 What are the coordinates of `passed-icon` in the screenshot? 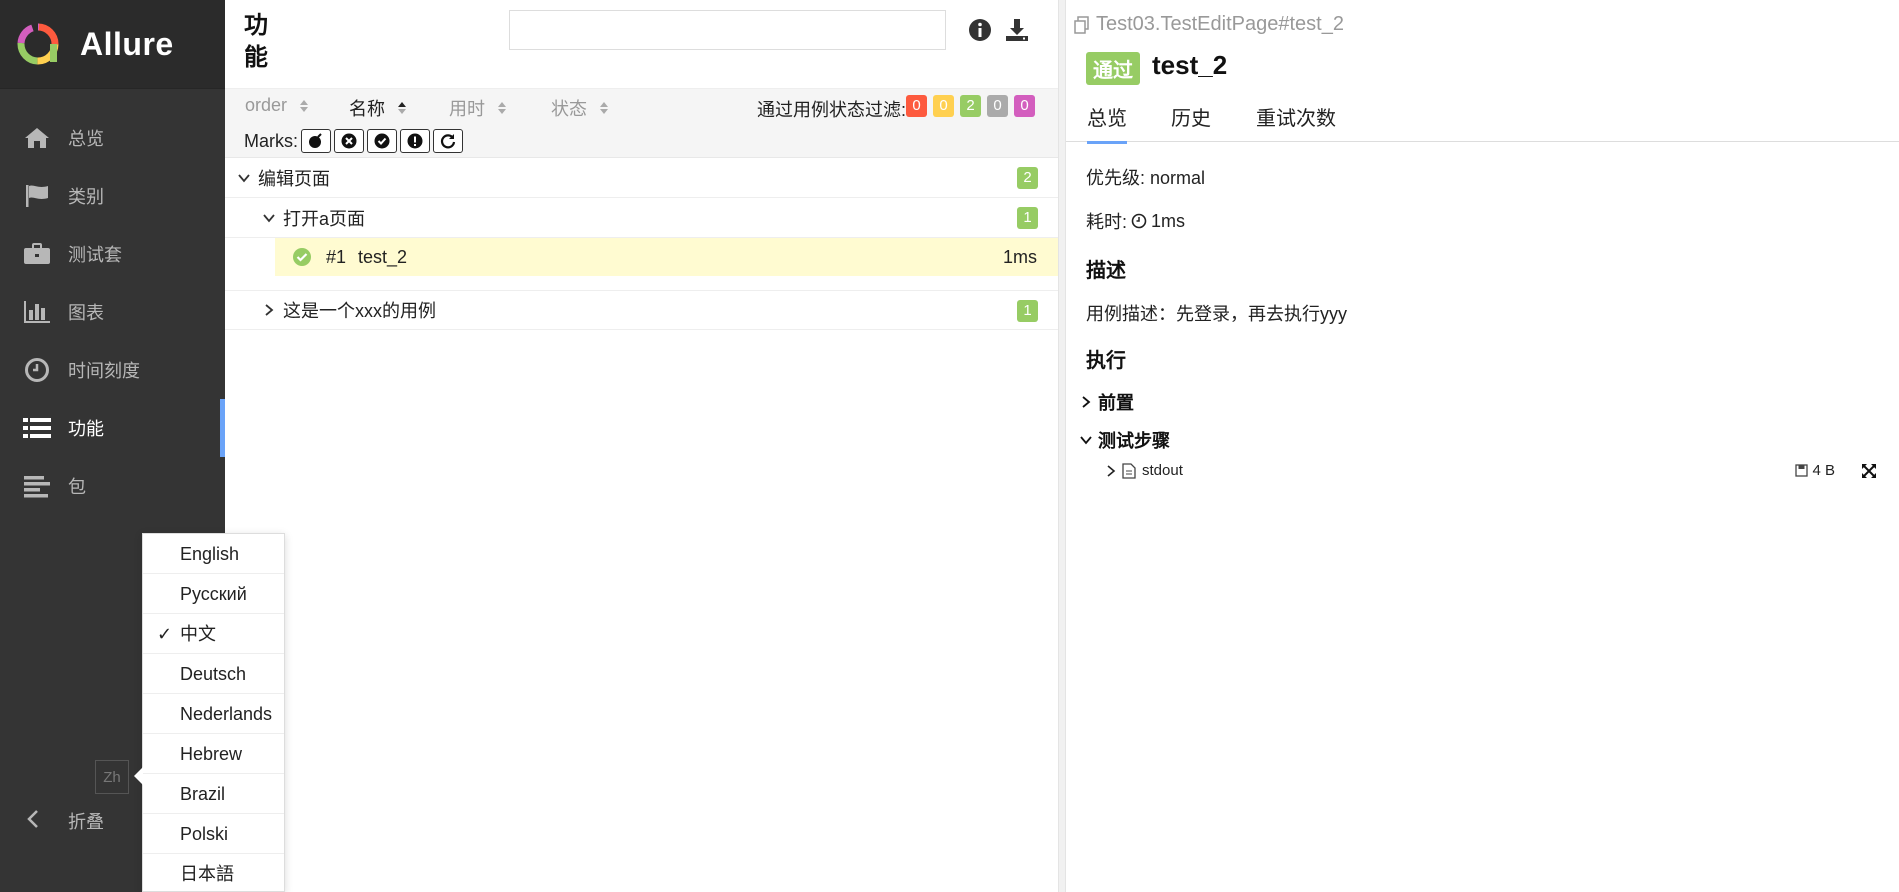 It's located at (302, 257).